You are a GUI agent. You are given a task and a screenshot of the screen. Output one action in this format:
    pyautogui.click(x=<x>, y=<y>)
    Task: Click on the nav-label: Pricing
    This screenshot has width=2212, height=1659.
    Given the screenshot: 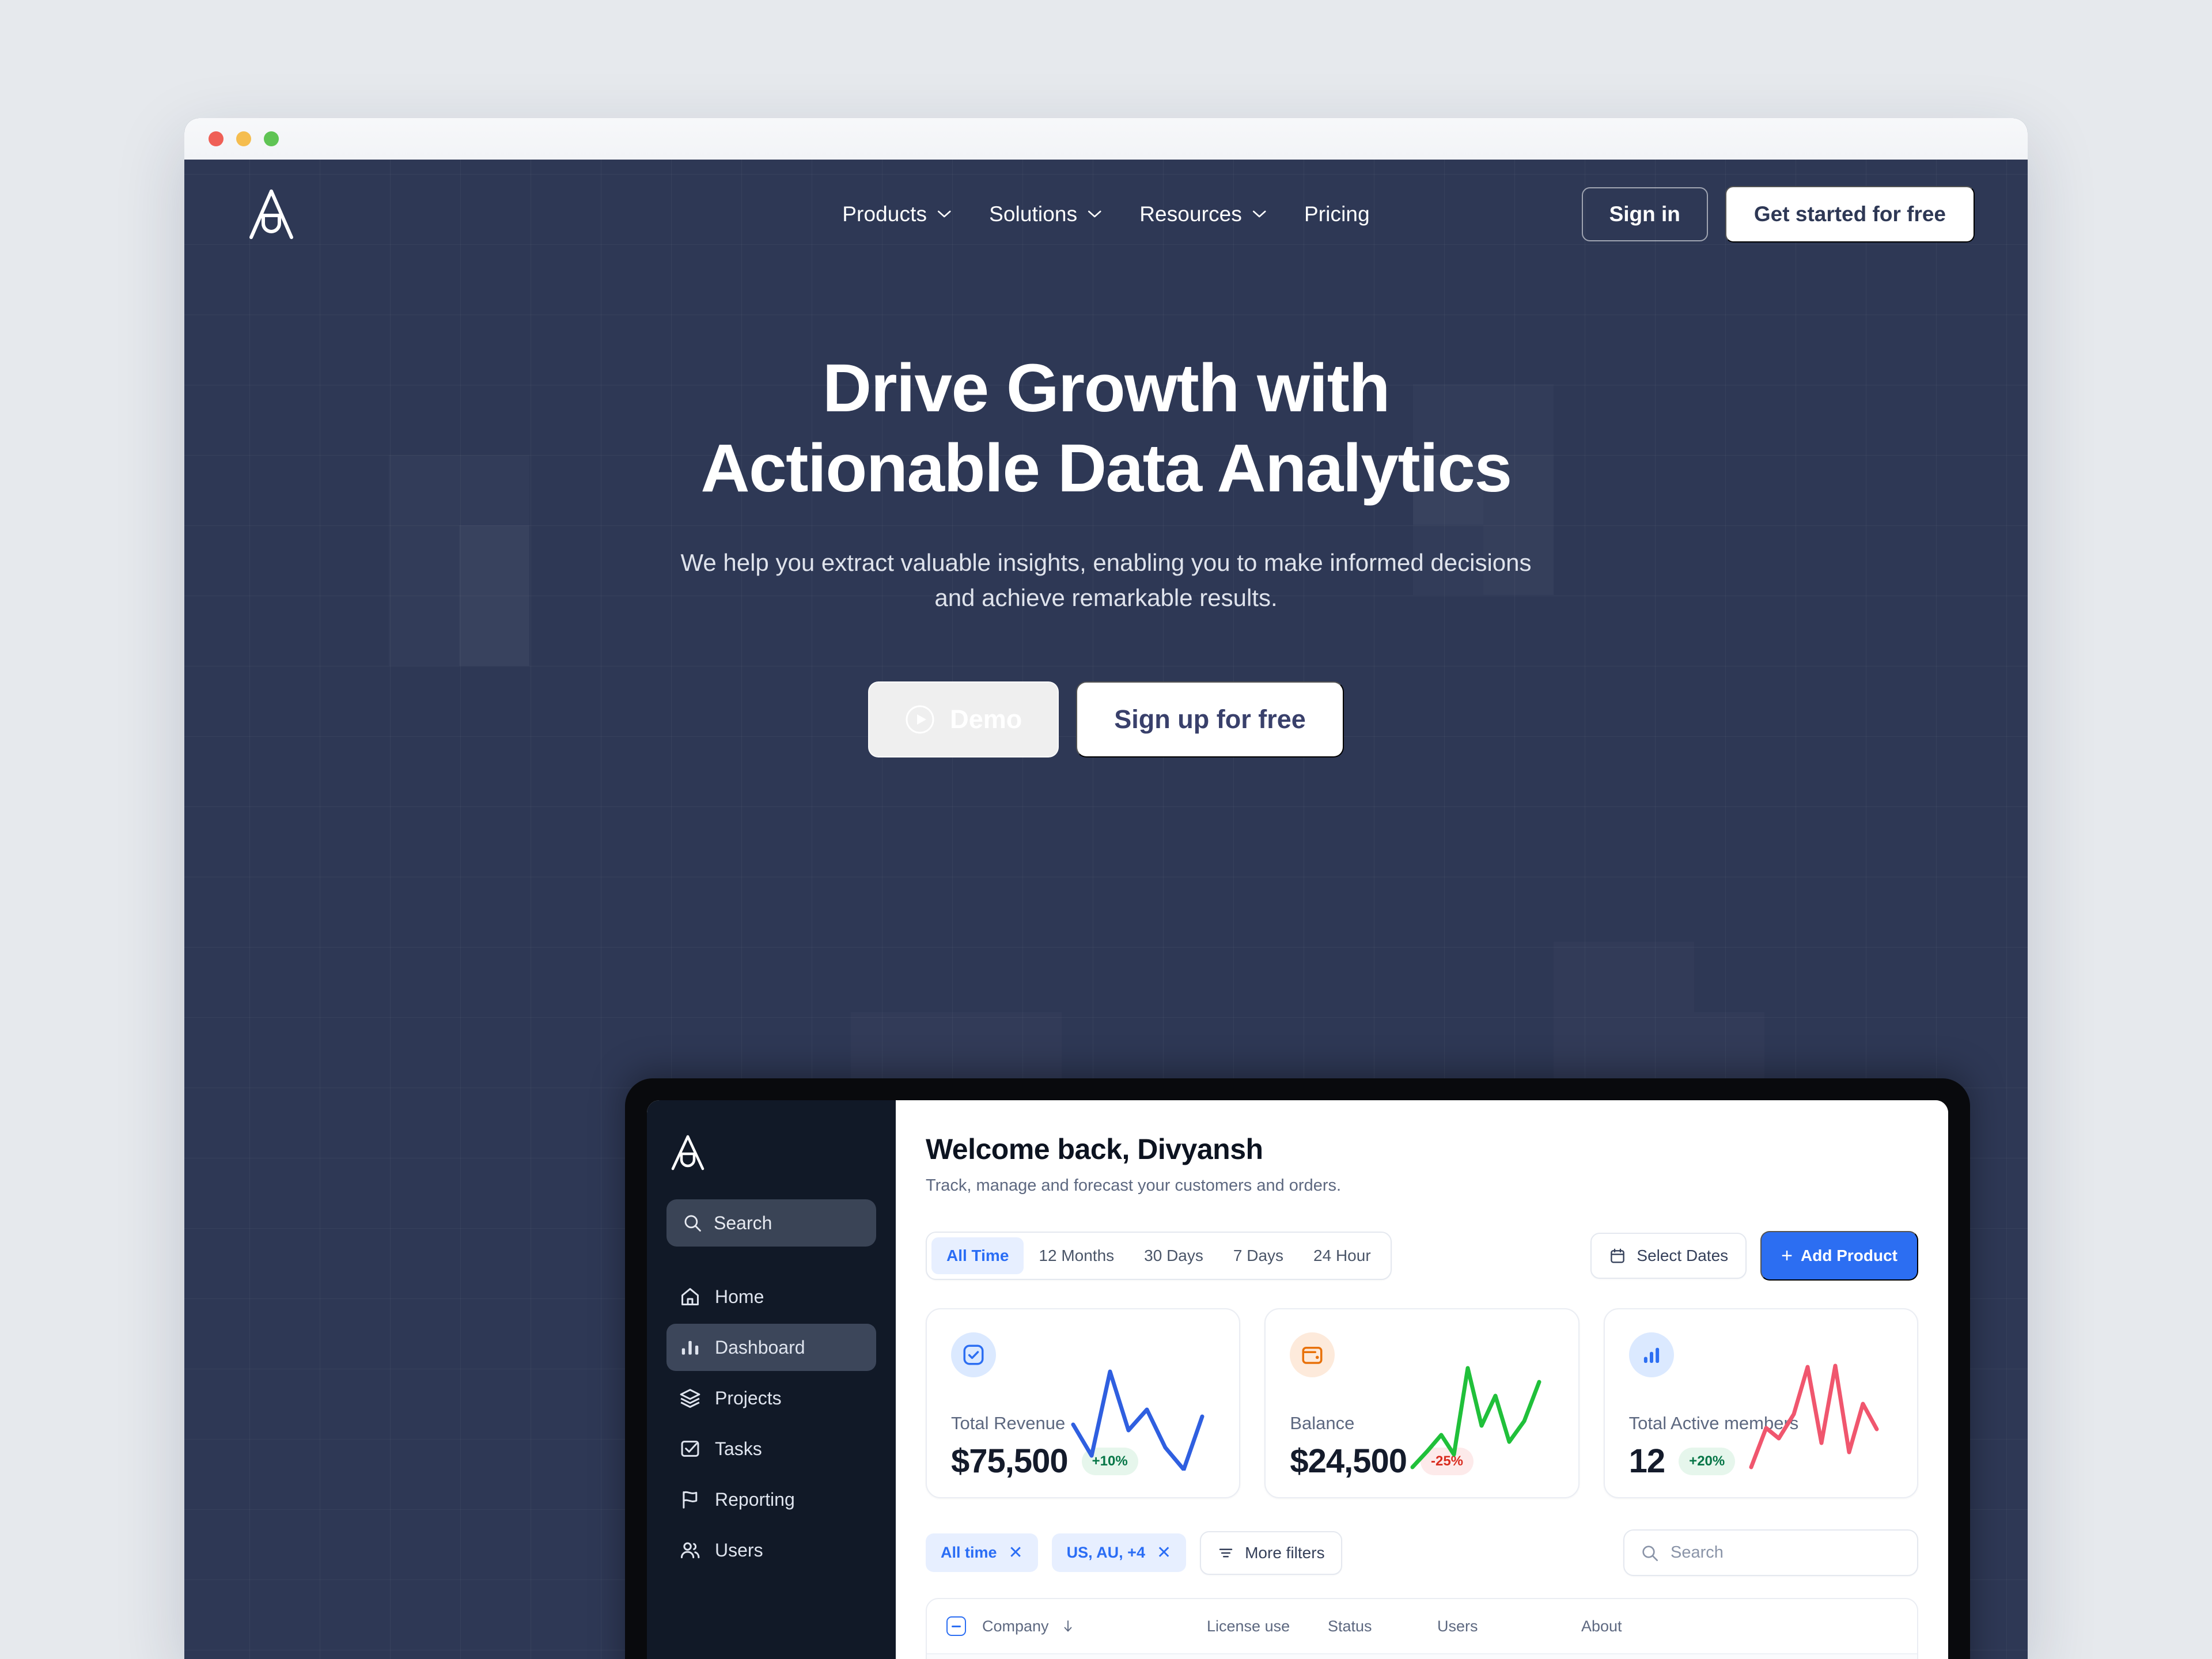 What is the action you would take?
    pyautogui.click(x=1337, y=214)
    